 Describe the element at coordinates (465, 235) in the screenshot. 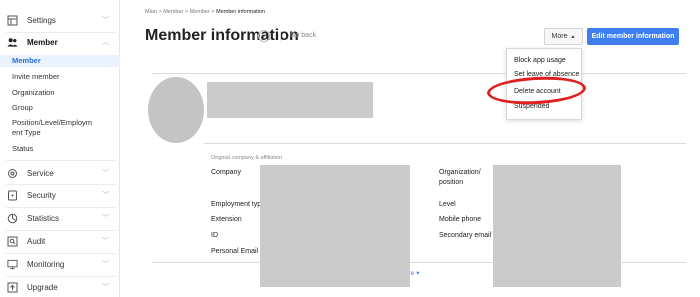

I see `field-label-secondary-email: Secondary email` at that location.